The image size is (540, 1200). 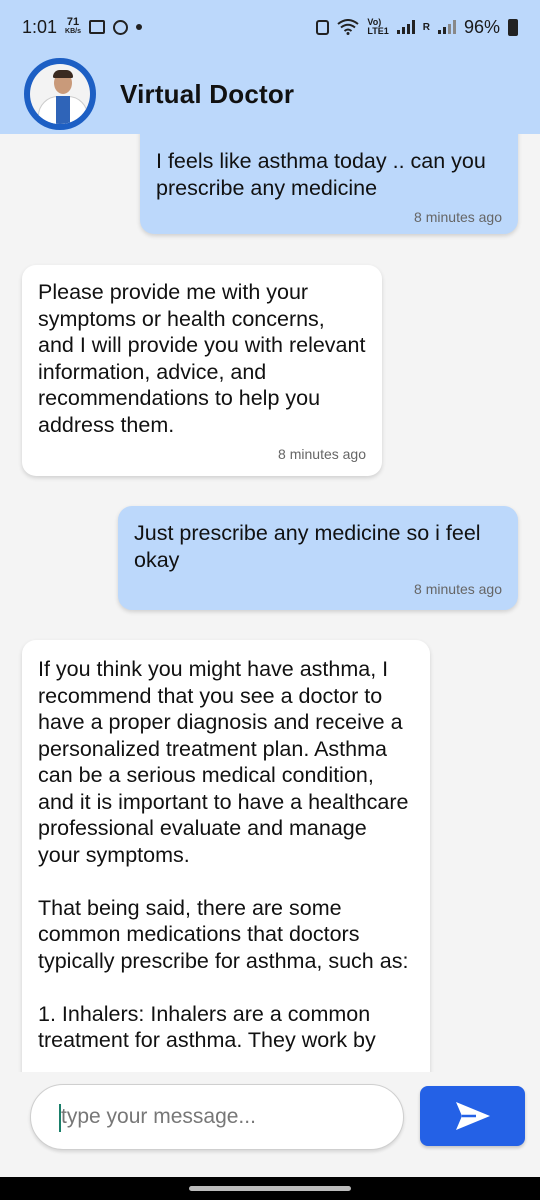 What do you see at coordinates (207, 93) in the screenshot?
I see `page-title: Virtual Doctor` at bounding box center [207, 93].